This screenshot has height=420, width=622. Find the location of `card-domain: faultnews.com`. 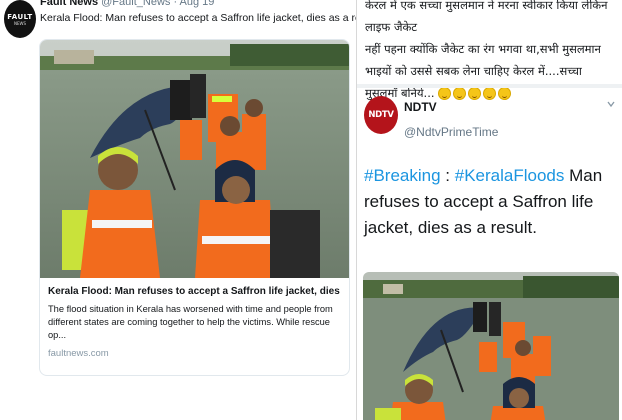

card-domain: faultnews.com is located at coordinates (194, 353).